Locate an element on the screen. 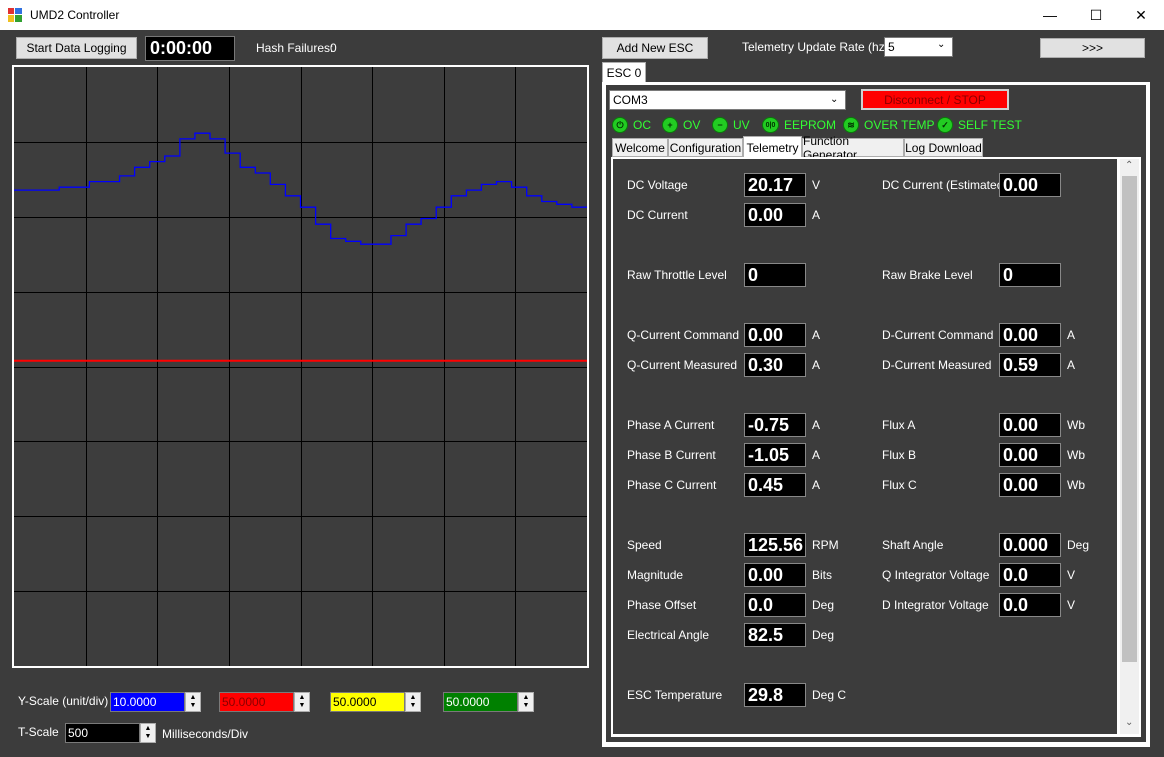 The width and height of the screenshot is (1164, 757). q-integrator-voltage-unit: V is located at coordinates (1071, 575).